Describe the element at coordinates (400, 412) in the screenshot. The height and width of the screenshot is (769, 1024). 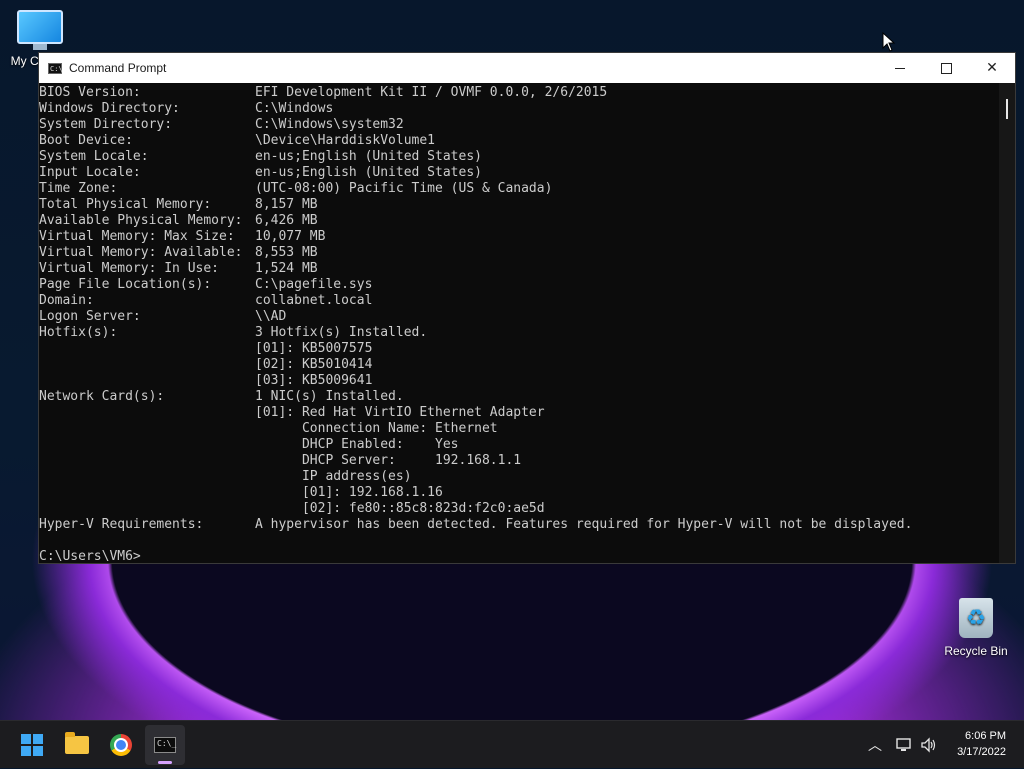
I see `console-line-value: [01]: Red Hat VirtIO Ethernet Adapter` at that location.